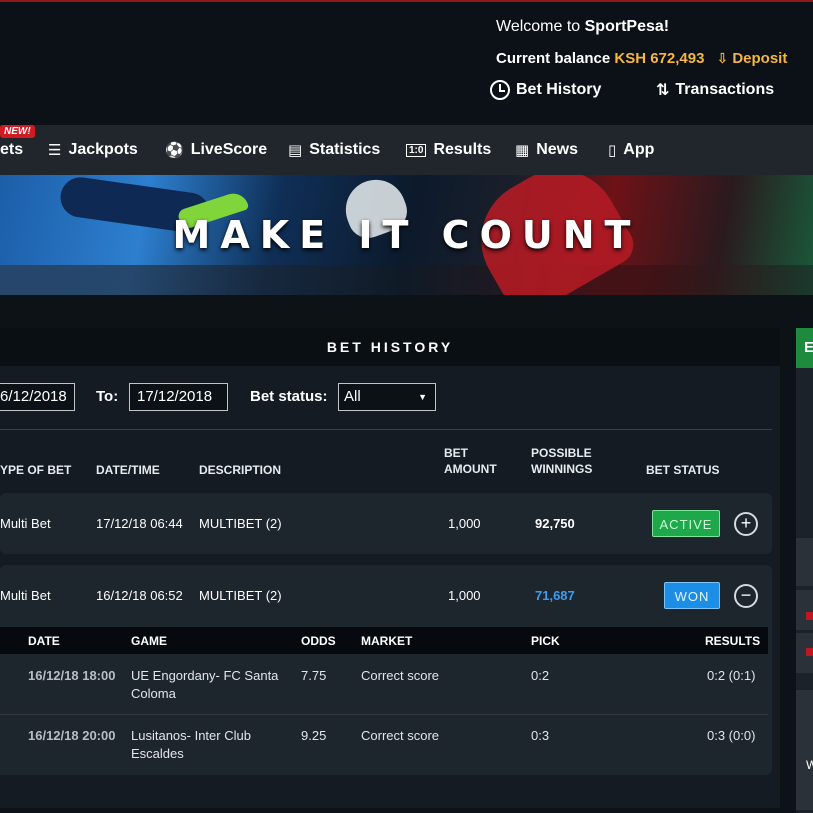  What do you see at coordinates (157, 753) in the screenshot?
I see `game-name-line2: Escaldes` at bounding box center [157, 753].